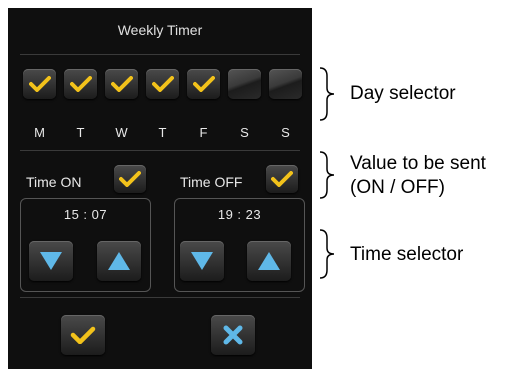  I want to click on time-off-decrease-button, so click(202, 261).